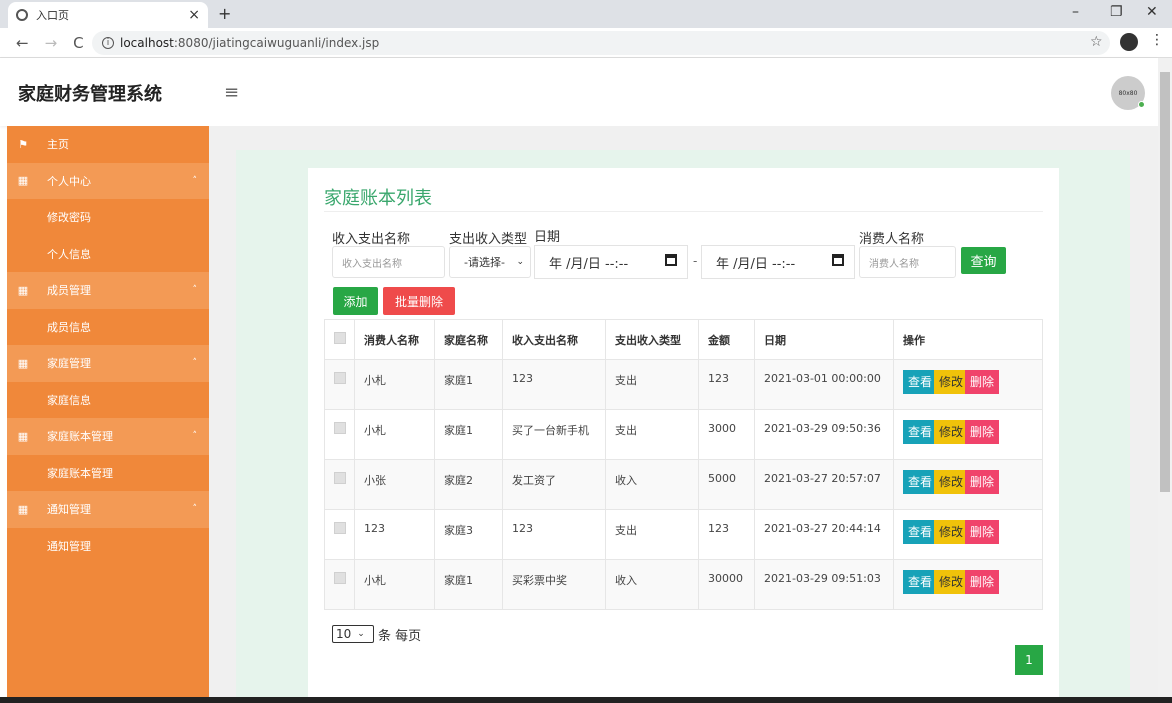 Image resolution: width=1172 pixels, height=703 pixels. What do you see at coordinates (824, 584) in the screenshot?
I see `cell-date: 2021-03-29 09:51:03` at bounding box center [824, 584].